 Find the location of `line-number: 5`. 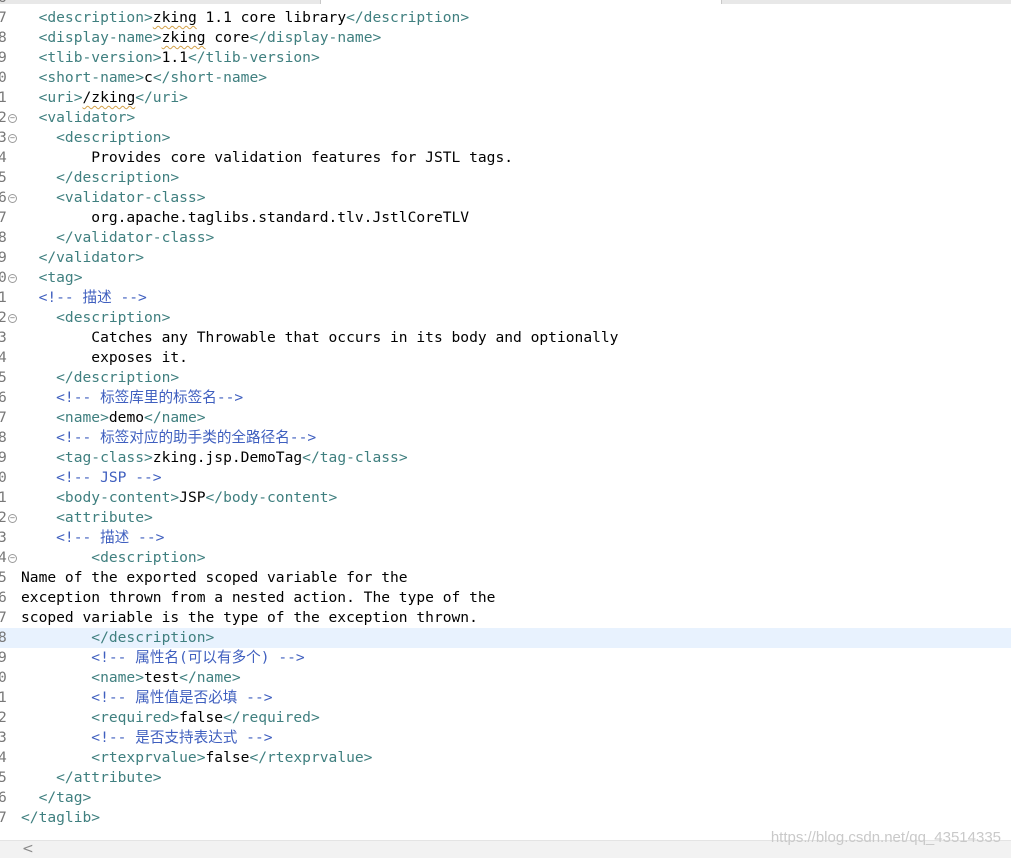

line-number: 5 is located at coordinates (3, 777).